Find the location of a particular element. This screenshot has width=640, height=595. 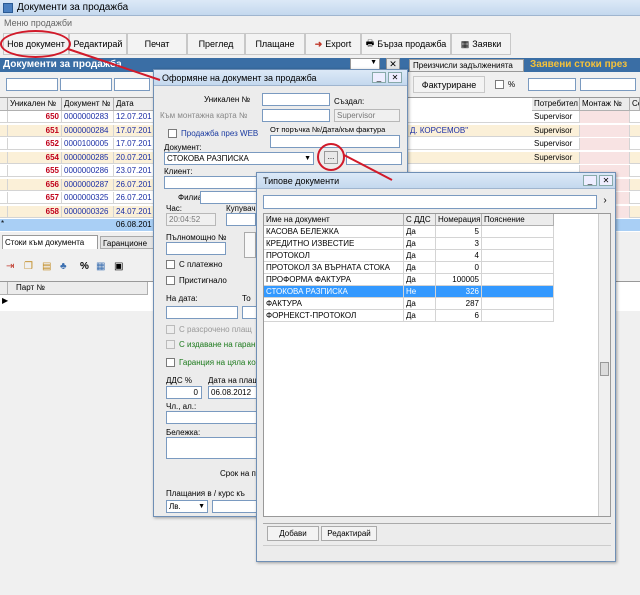

branch-field is located at coordinates (230, 197).